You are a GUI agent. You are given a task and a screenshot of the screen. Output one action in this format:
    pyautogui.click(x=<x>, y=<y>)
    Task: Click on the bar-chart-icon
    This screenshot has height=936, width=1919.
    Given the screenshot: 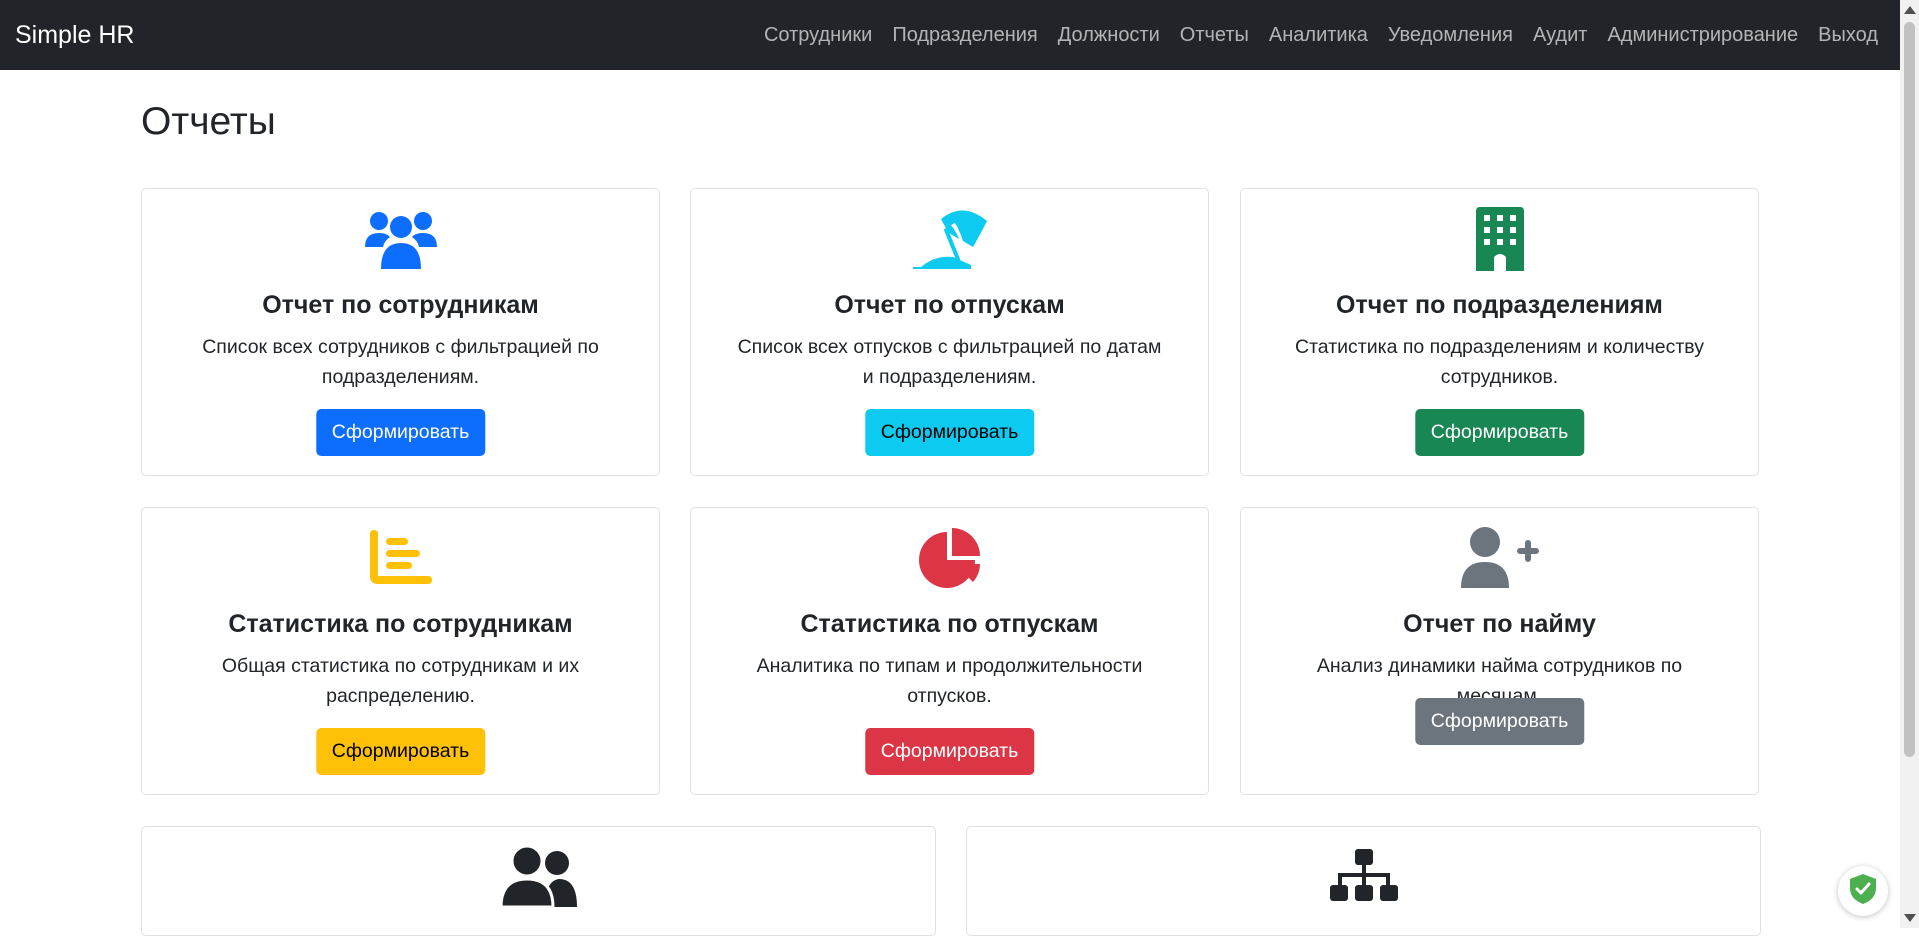 What is the action you would take?
    pyautogui.click(x=400, y=560)
    